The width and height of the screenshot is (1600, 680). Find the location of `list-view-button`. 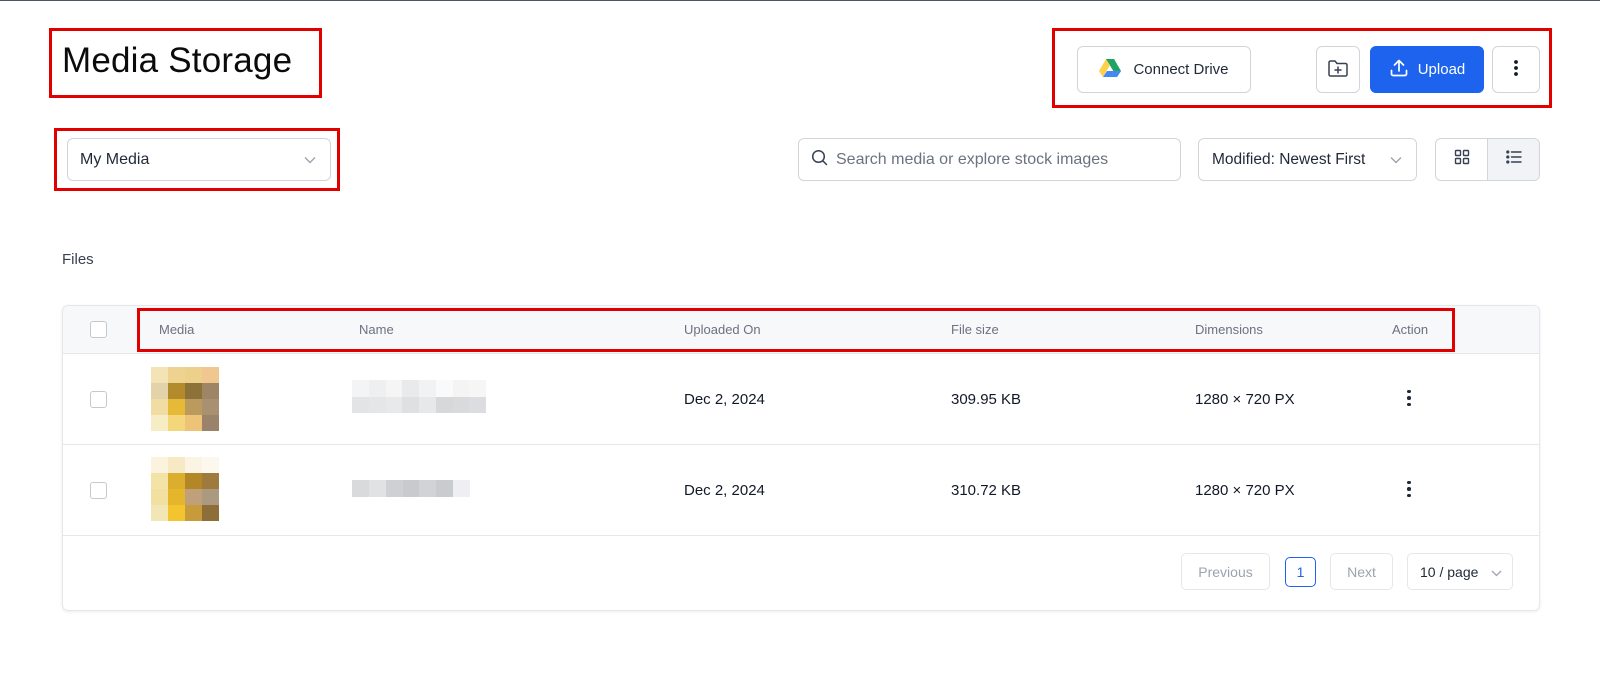

list-view-button is located at coordinates (1513, 159).